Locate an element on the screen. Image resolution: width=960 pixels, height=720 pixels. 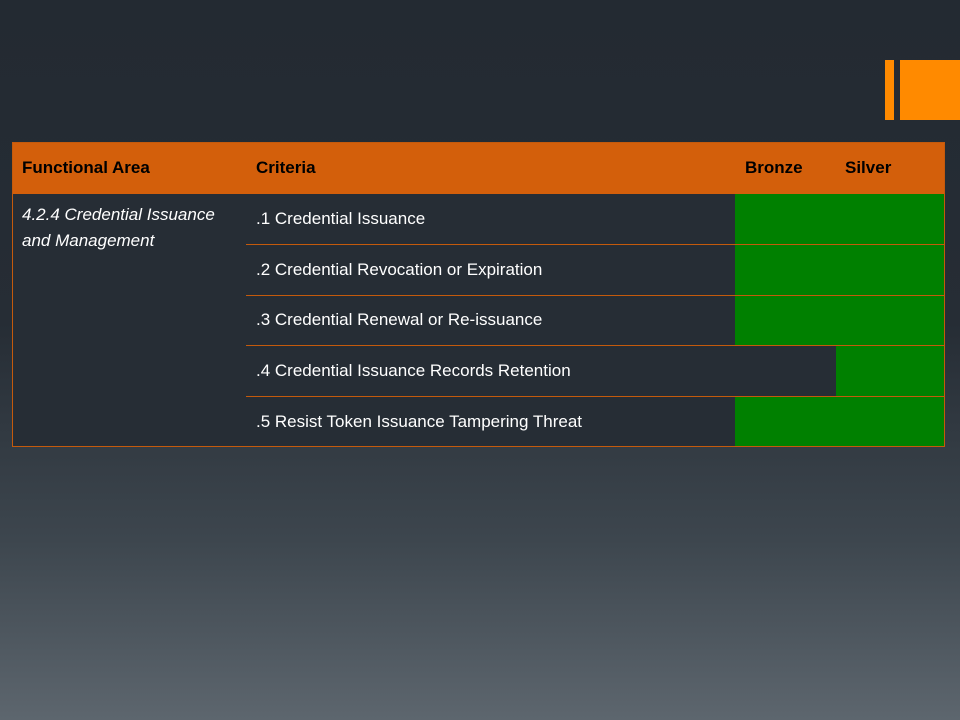
accent-bar-thin is located at coordinates (889, 90).